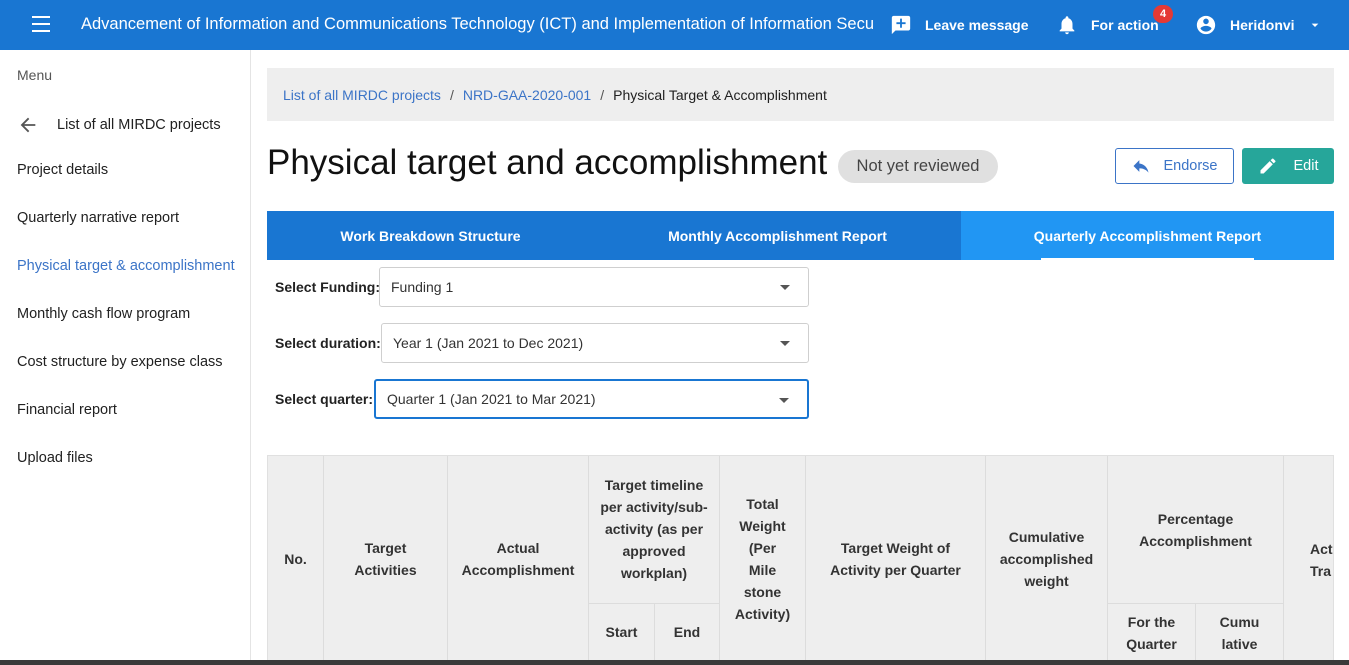 Image resolution: width=1349 pixels, height=665 pixels. I want to click on window-bottom-edge, so click(674, 662).